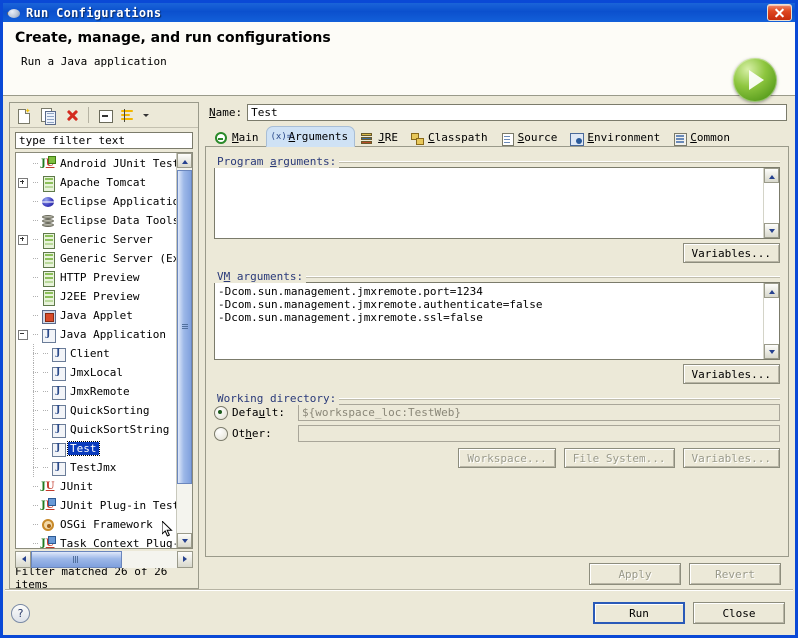 This screenshot has width=798, height=638. I want to click on tree-vertical-scrollbar, so click(184, 351).